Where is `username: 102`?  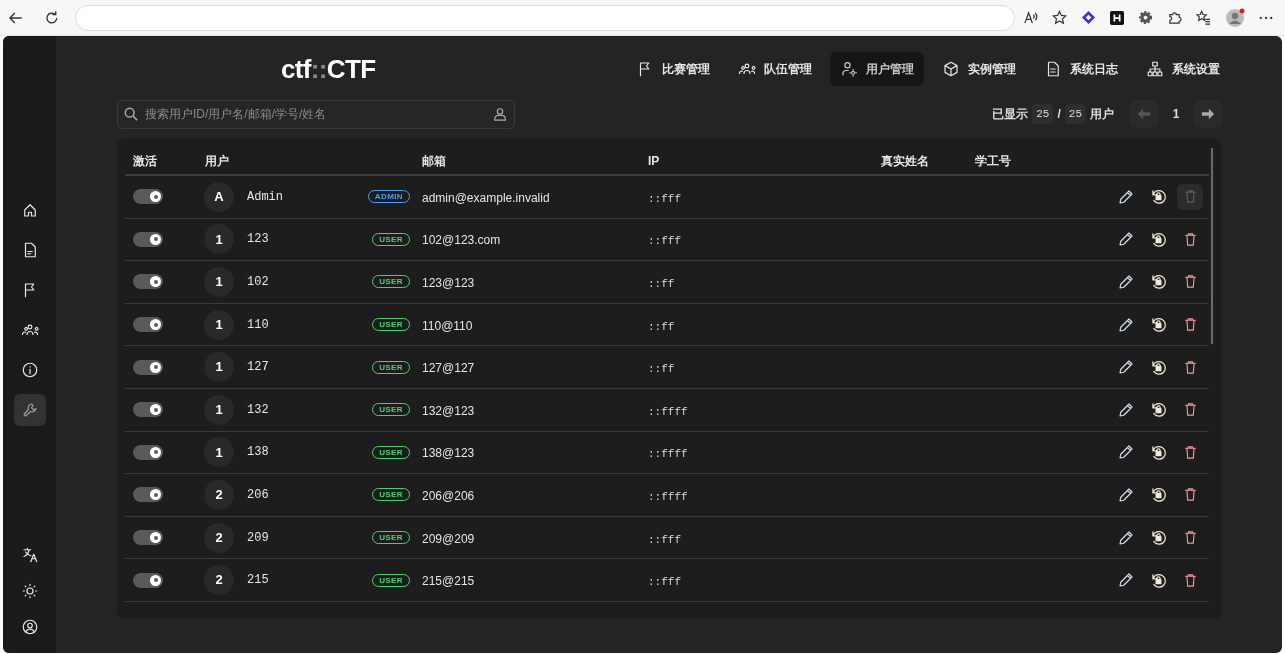
username: 102 is located at coordinates (258, 282).